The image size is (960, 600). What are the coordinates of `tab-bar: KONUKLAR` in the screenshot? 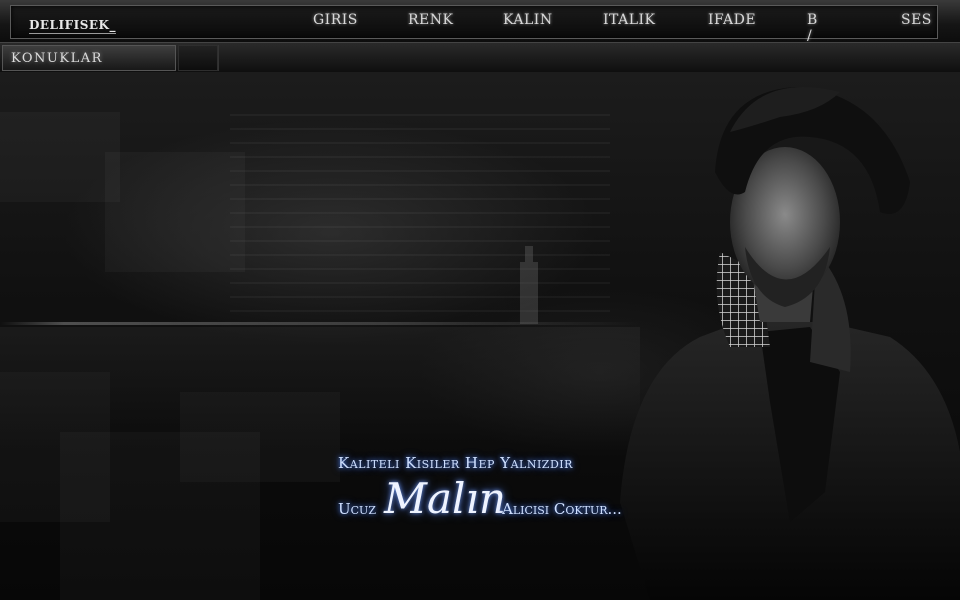 It's located at (480, 58).